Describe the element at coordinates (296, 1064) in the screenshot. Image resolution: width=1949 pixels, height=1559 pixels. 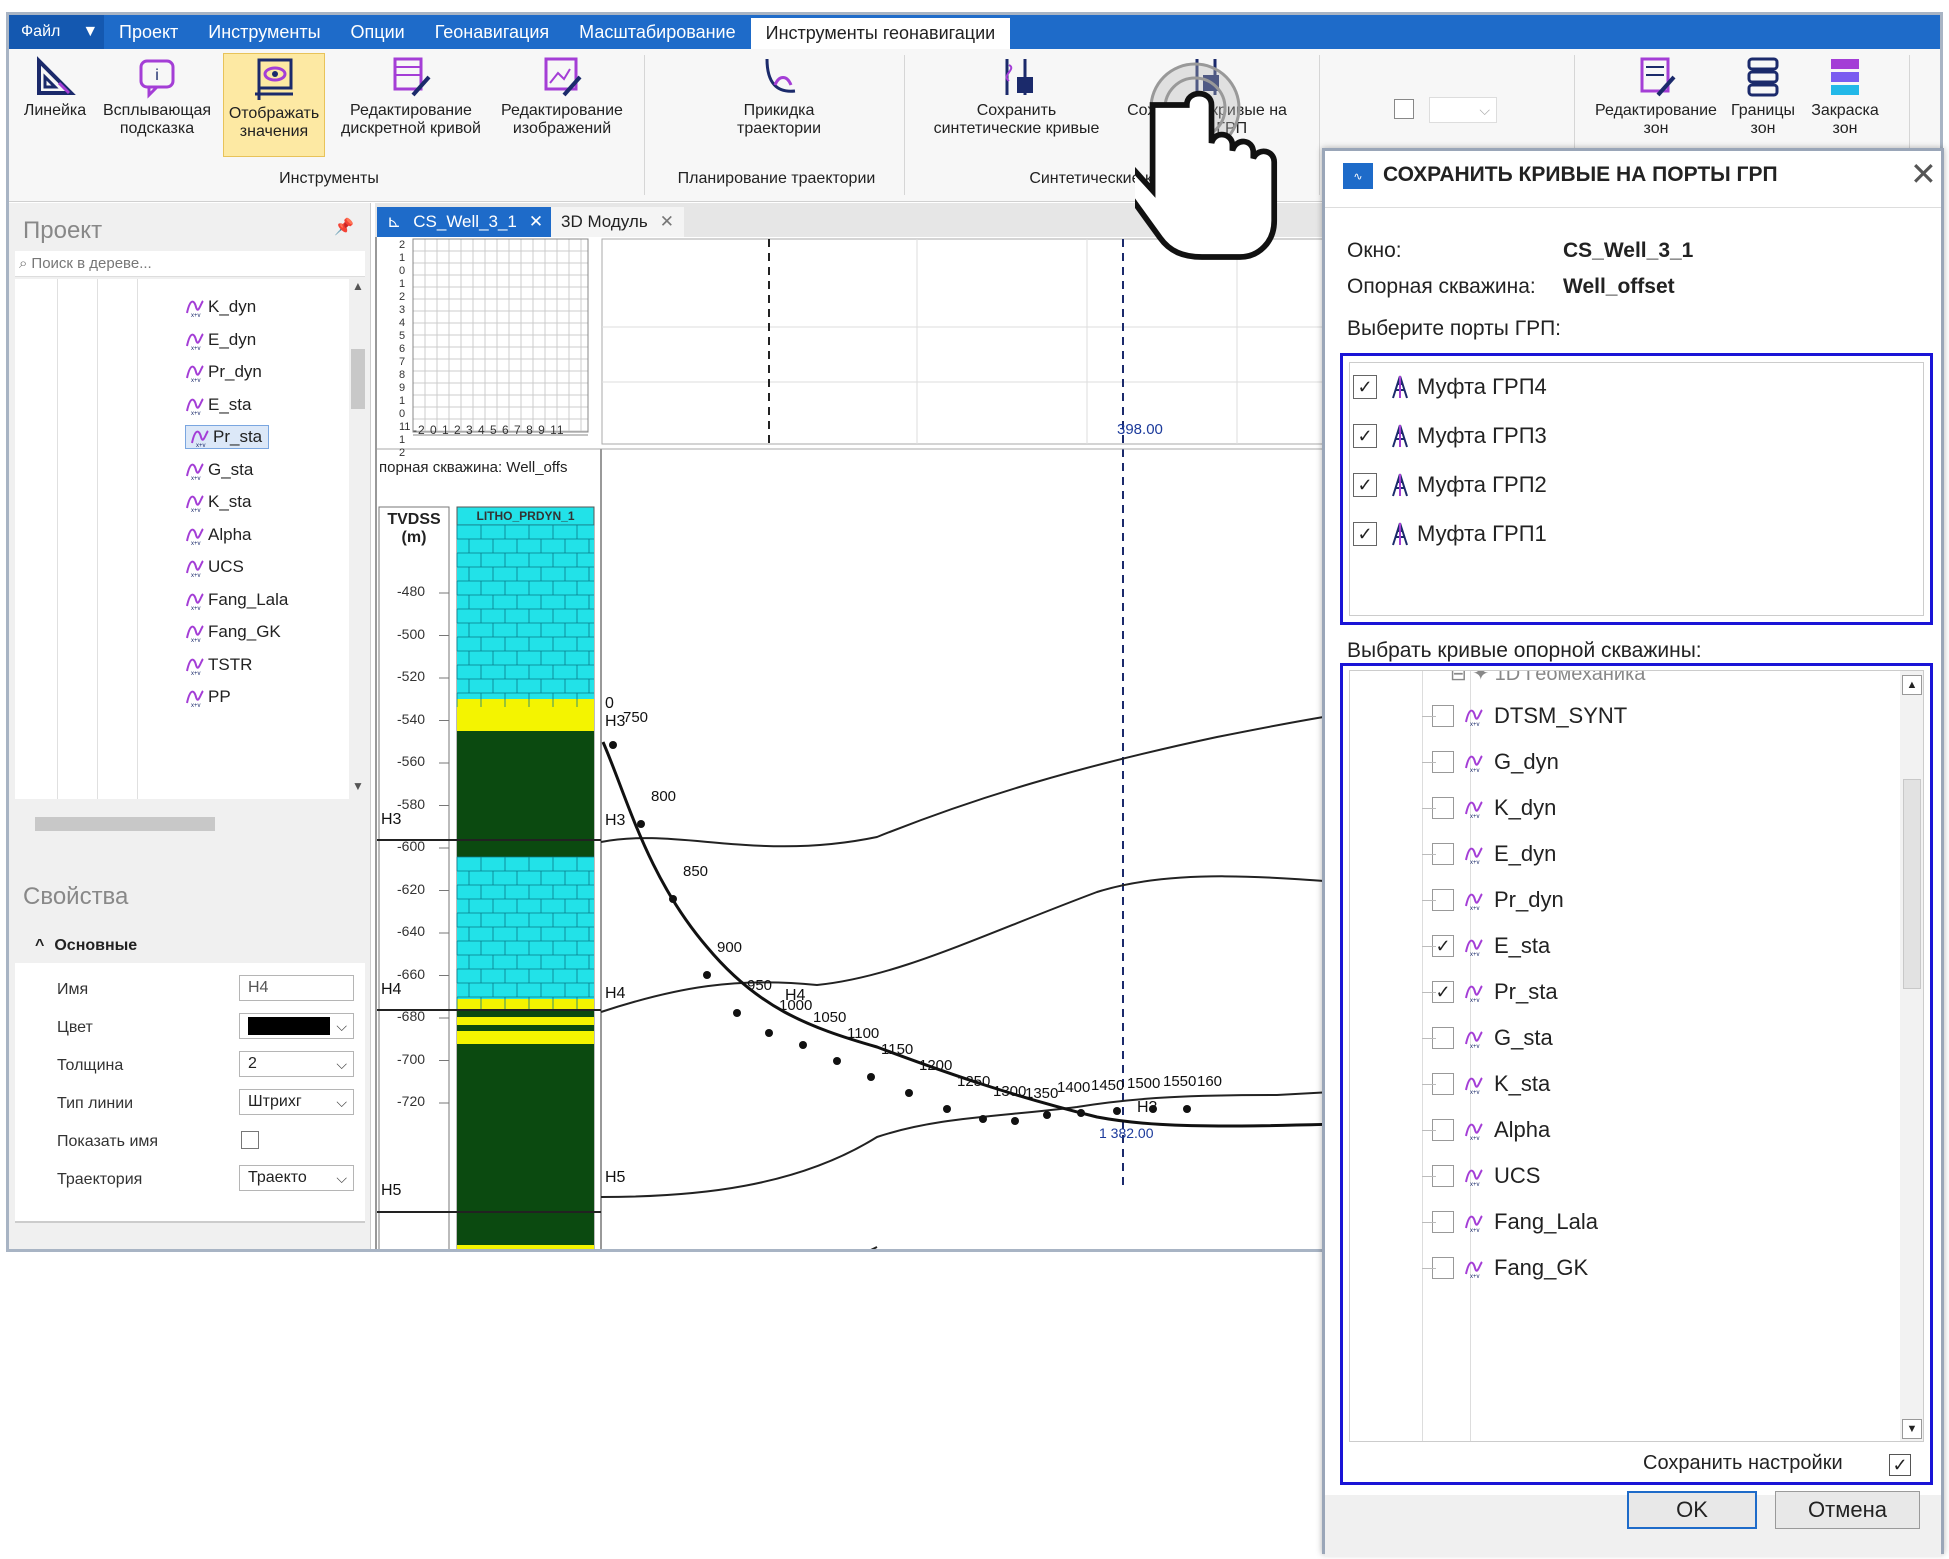
I see `prop-thickness-select: 2 ⌵` at that location.